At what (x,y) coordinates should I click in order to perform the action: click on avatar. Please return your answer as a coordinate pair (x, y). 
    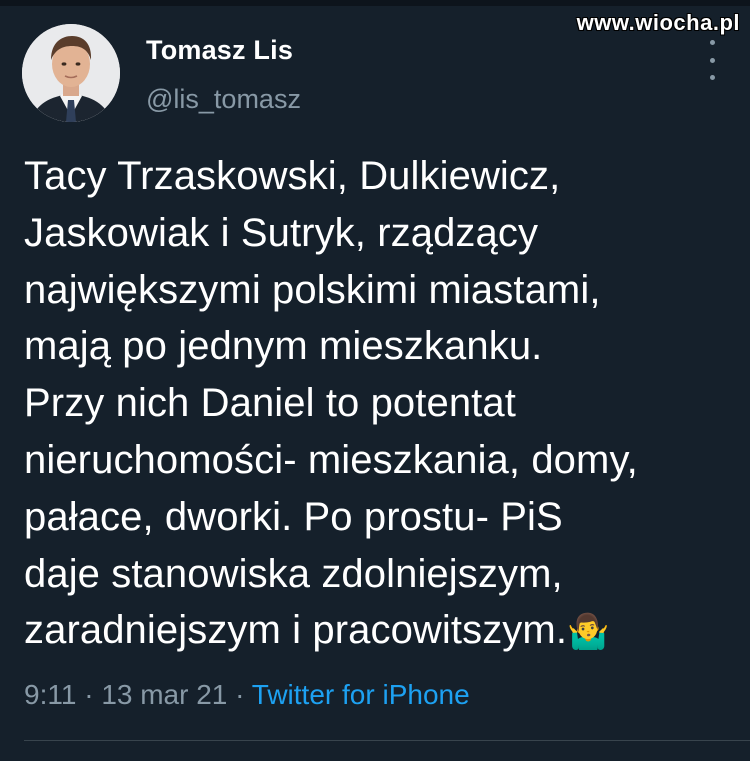
    Looking at the image, I should click on (71, 73).